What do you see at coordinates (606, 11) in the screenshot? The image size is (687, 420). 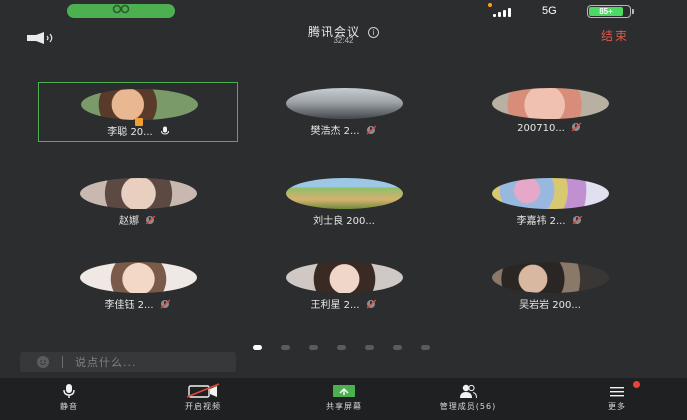 I see `battery-percent: 85+` at bounding box center [606, 11].